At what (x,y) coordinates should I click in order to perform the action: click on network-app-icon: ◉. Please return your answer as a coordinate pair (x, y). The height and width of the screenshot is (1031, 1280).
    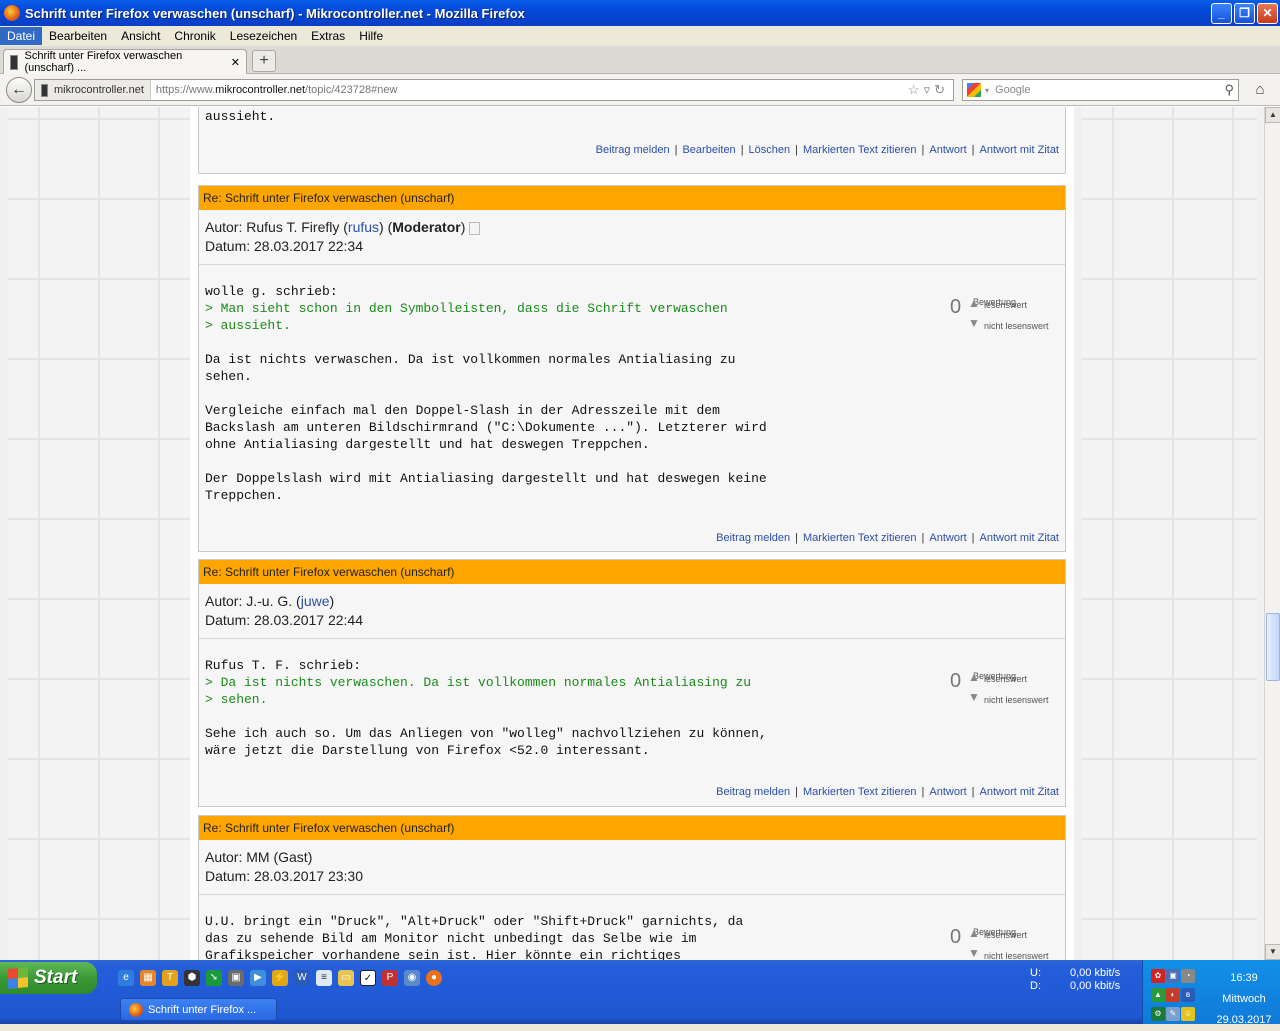
    Looking at the image, I should click on (412, 978).